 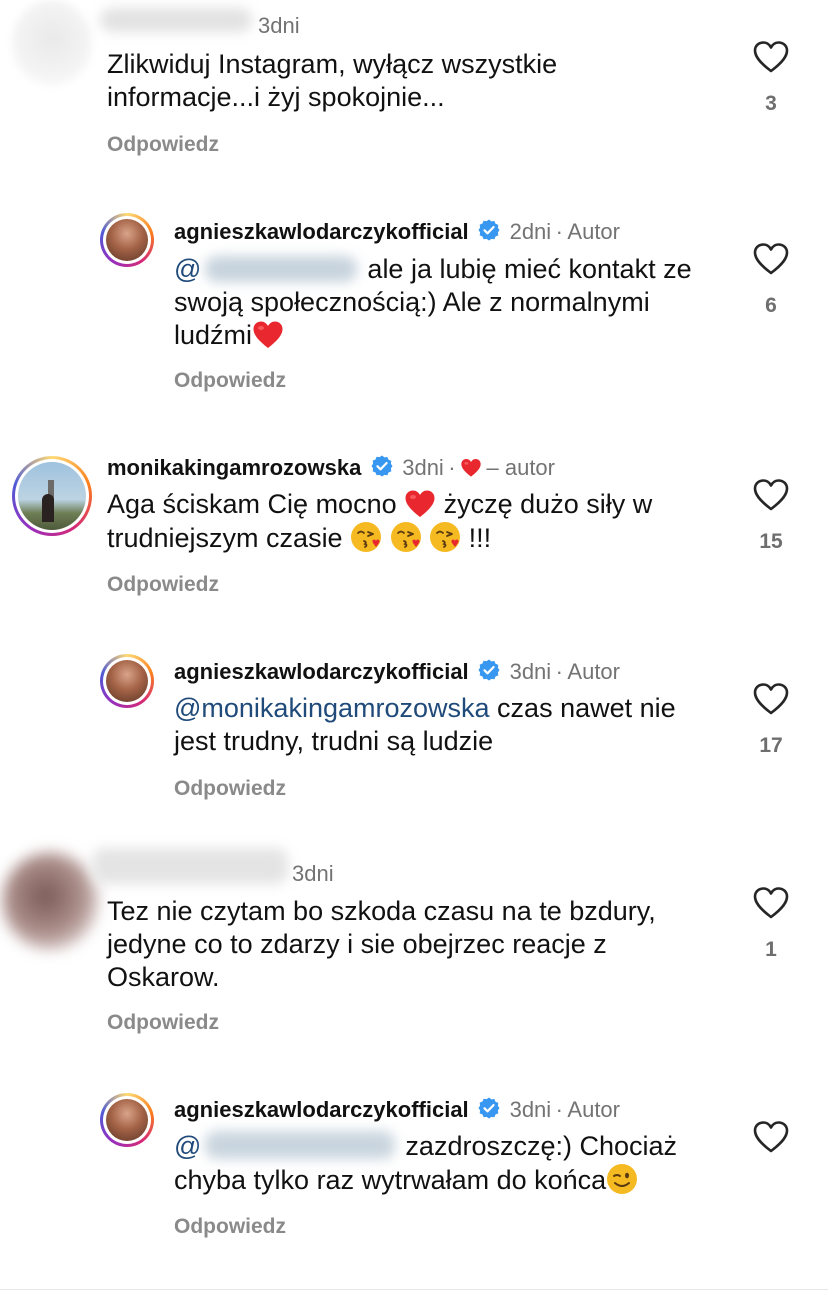 I want to click on mention-link: @monikakingamrozowska, so click(x=332, y=708).